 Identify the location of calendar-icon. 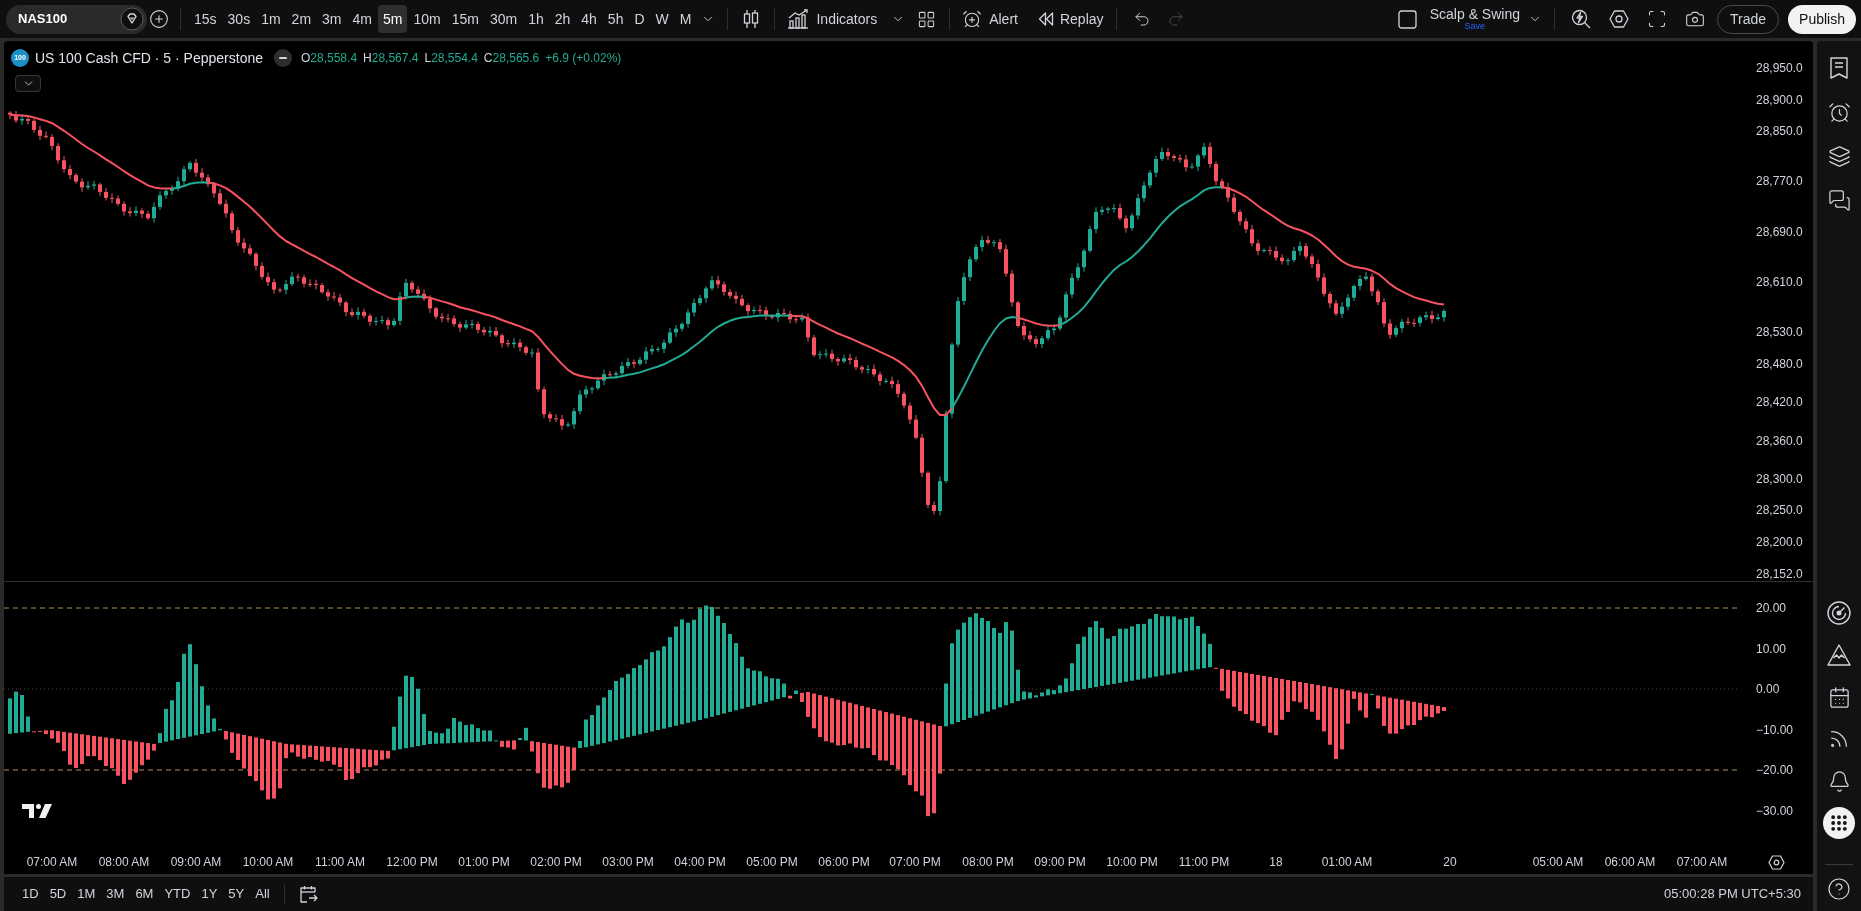
(1839, 697).